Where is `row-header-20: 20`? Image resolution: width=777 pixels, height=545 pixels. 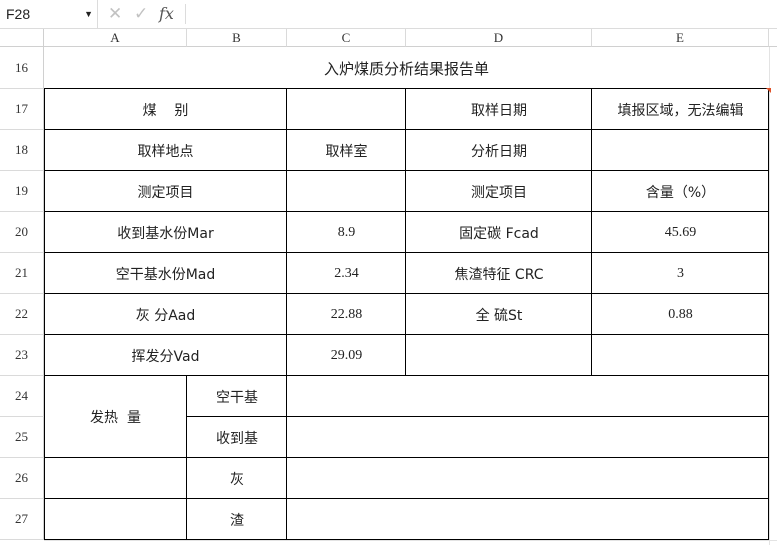
row-header-20: 20 is located at coordinates (22, 232).